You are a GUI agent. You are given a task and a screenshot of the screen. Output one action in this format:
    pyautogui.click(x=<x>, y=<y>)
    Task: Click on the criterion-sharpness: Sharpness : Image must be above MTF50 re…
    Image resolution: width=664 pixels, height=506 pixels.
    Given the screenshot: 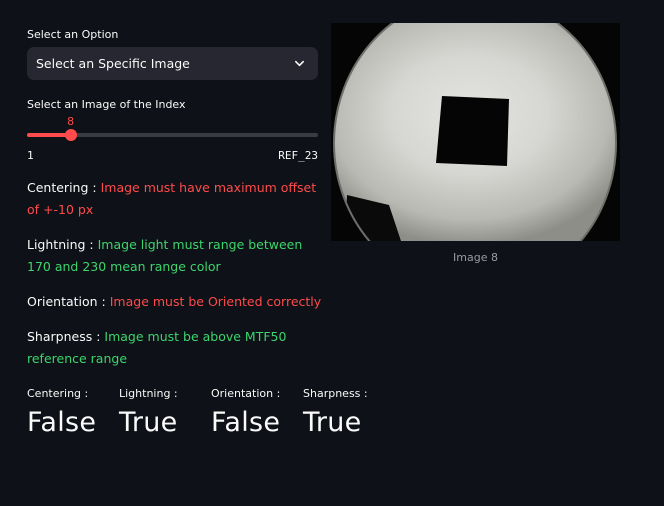 What is the action you would take?
    pyautogui.click(x=175, y=348)
    